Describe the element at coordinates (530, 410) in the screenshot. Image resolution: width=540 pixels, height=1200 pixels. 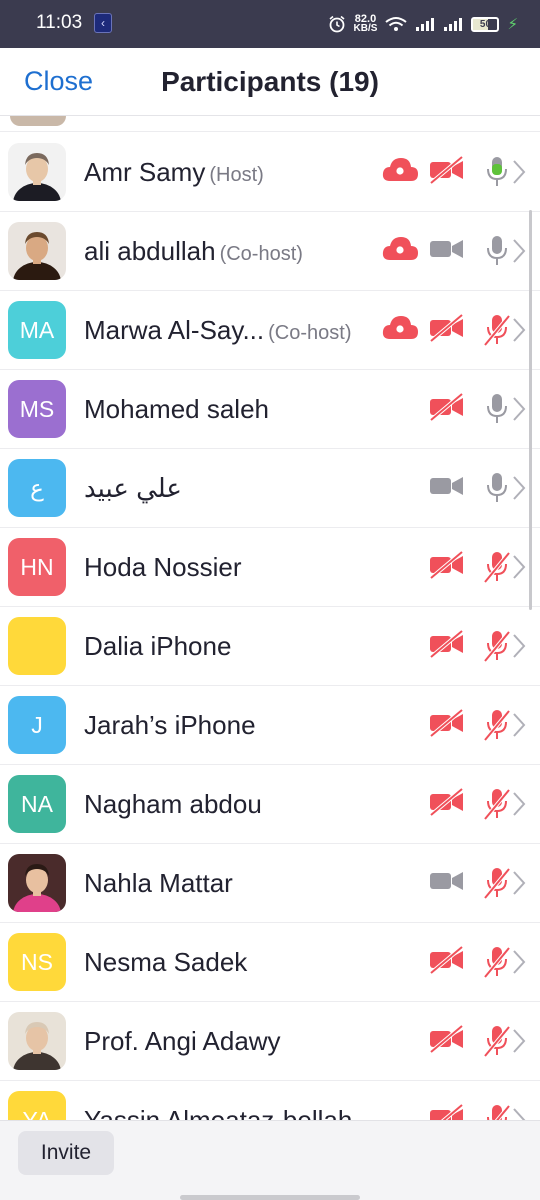
I see `scrollbar` at that location.